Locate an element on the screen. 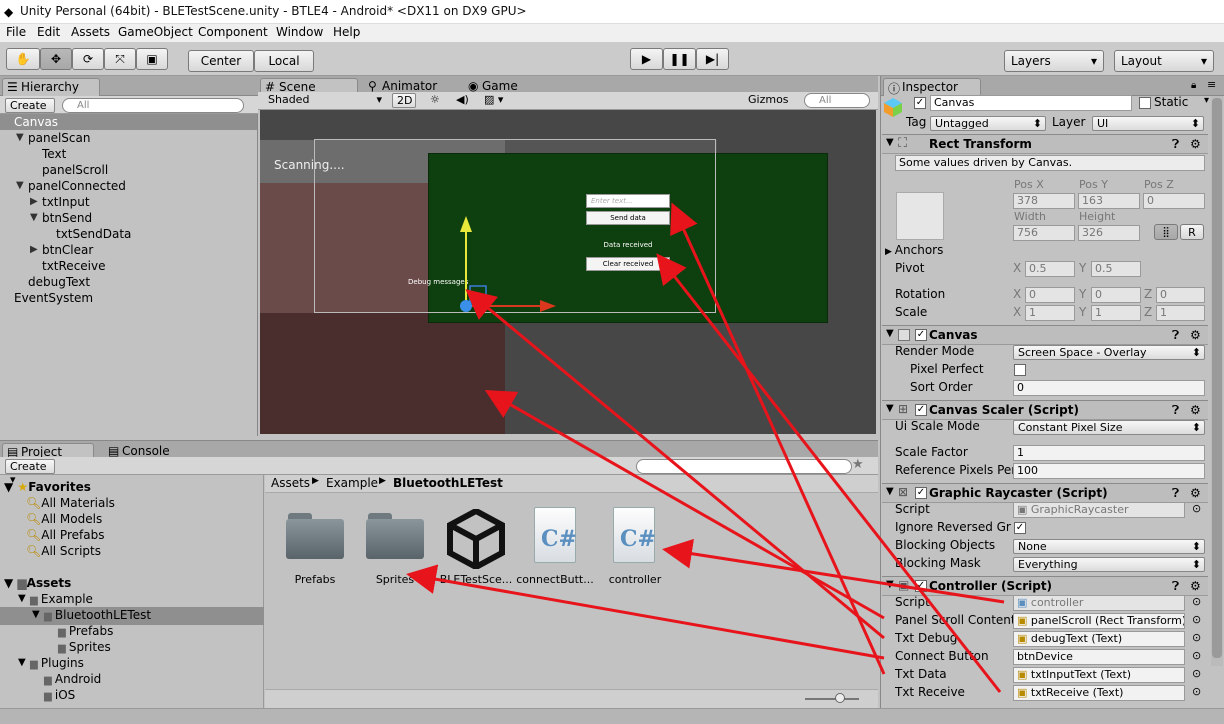 The image size is (1224, 724). lock-icon: 🔒︎ is located at coordinates (1193, 85).